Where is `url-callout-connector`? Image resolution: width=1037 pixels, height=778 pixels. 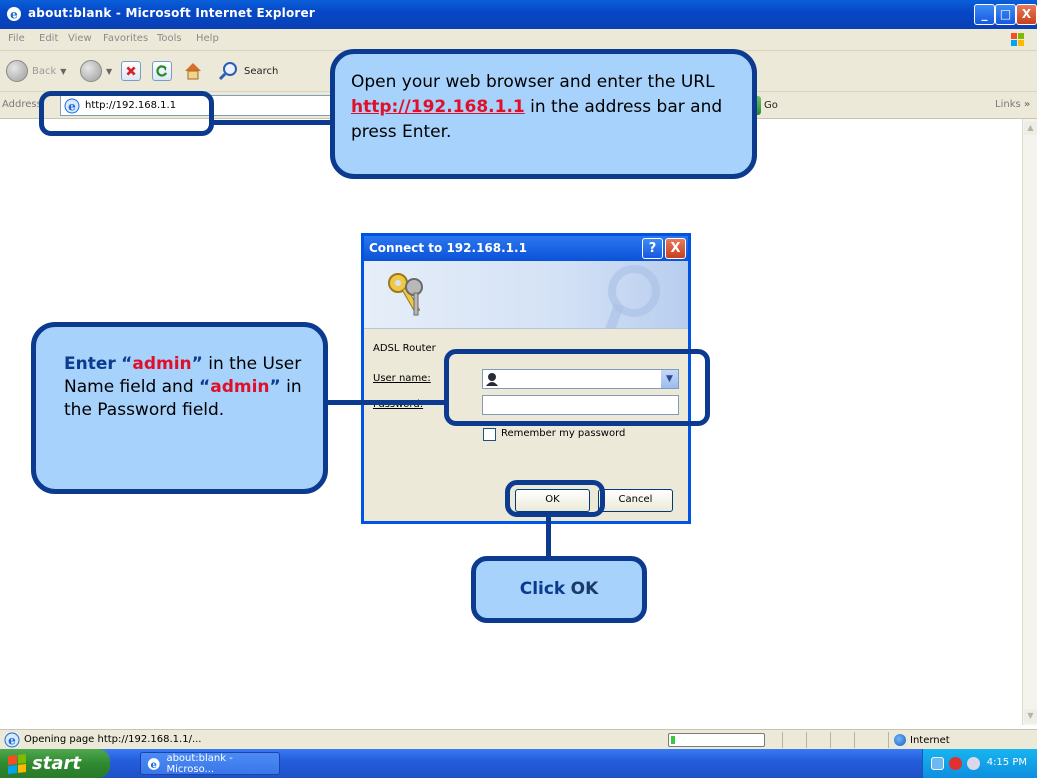 url-callout-connector is located at coordinates (275, 122).